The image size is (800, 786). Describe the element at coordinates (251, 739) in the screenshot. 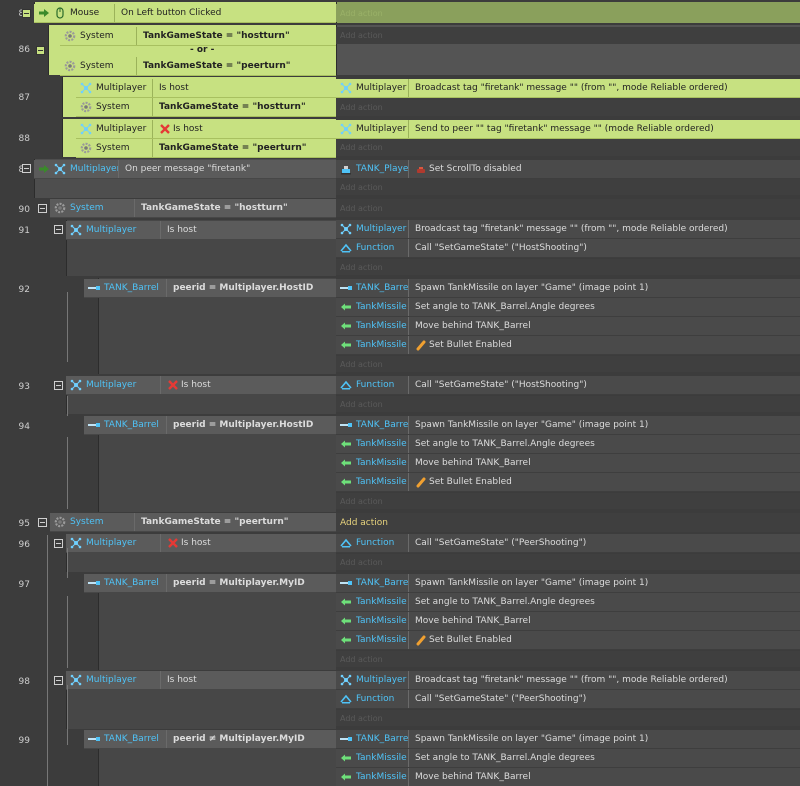

I see `condition-text: peerid ≠ Multiplayer.MyID` at that location.